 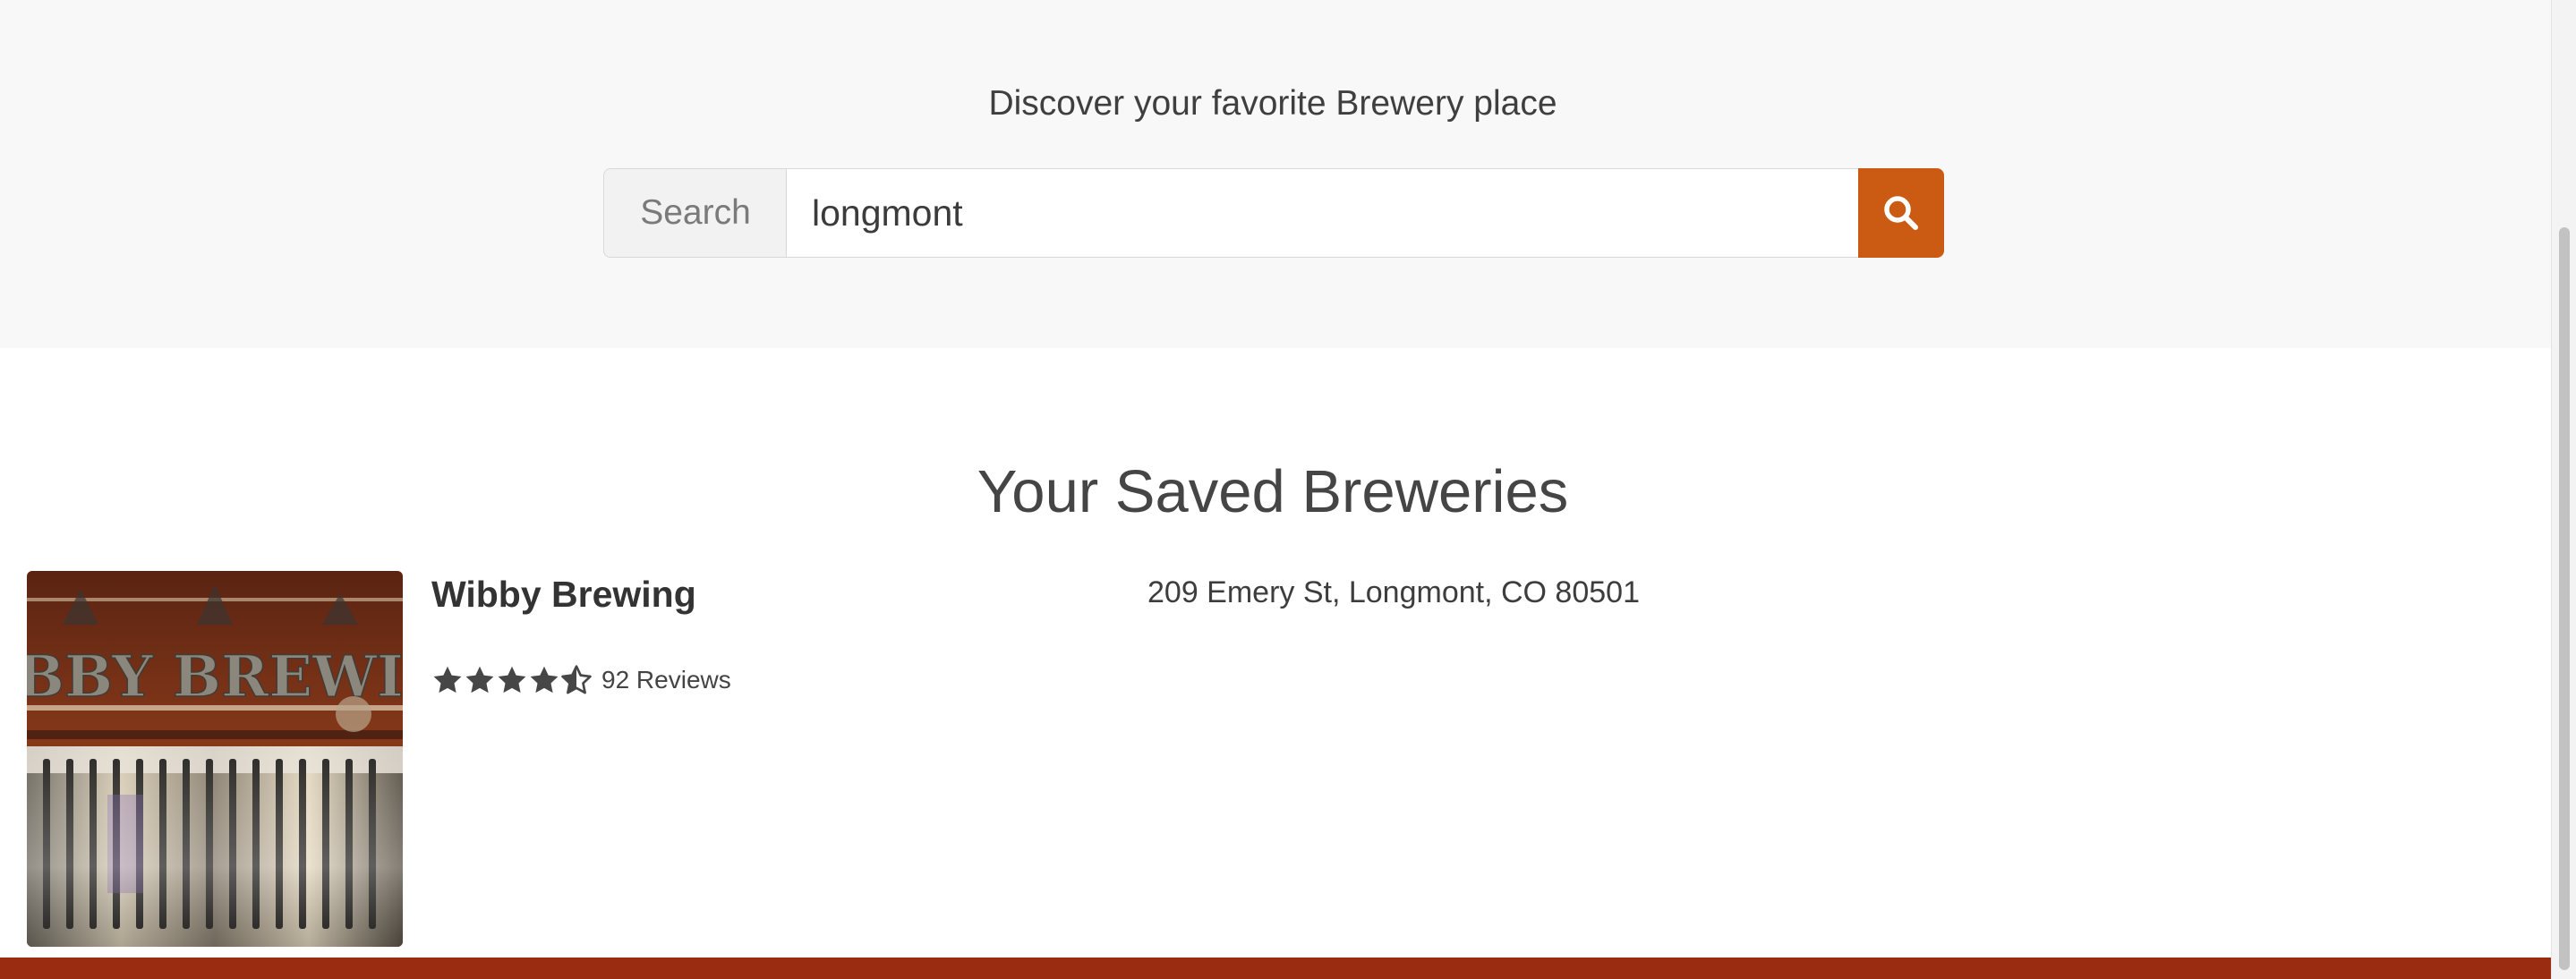 I want to click on rating-row: 92 Reviews, so click(x=581, y=680).